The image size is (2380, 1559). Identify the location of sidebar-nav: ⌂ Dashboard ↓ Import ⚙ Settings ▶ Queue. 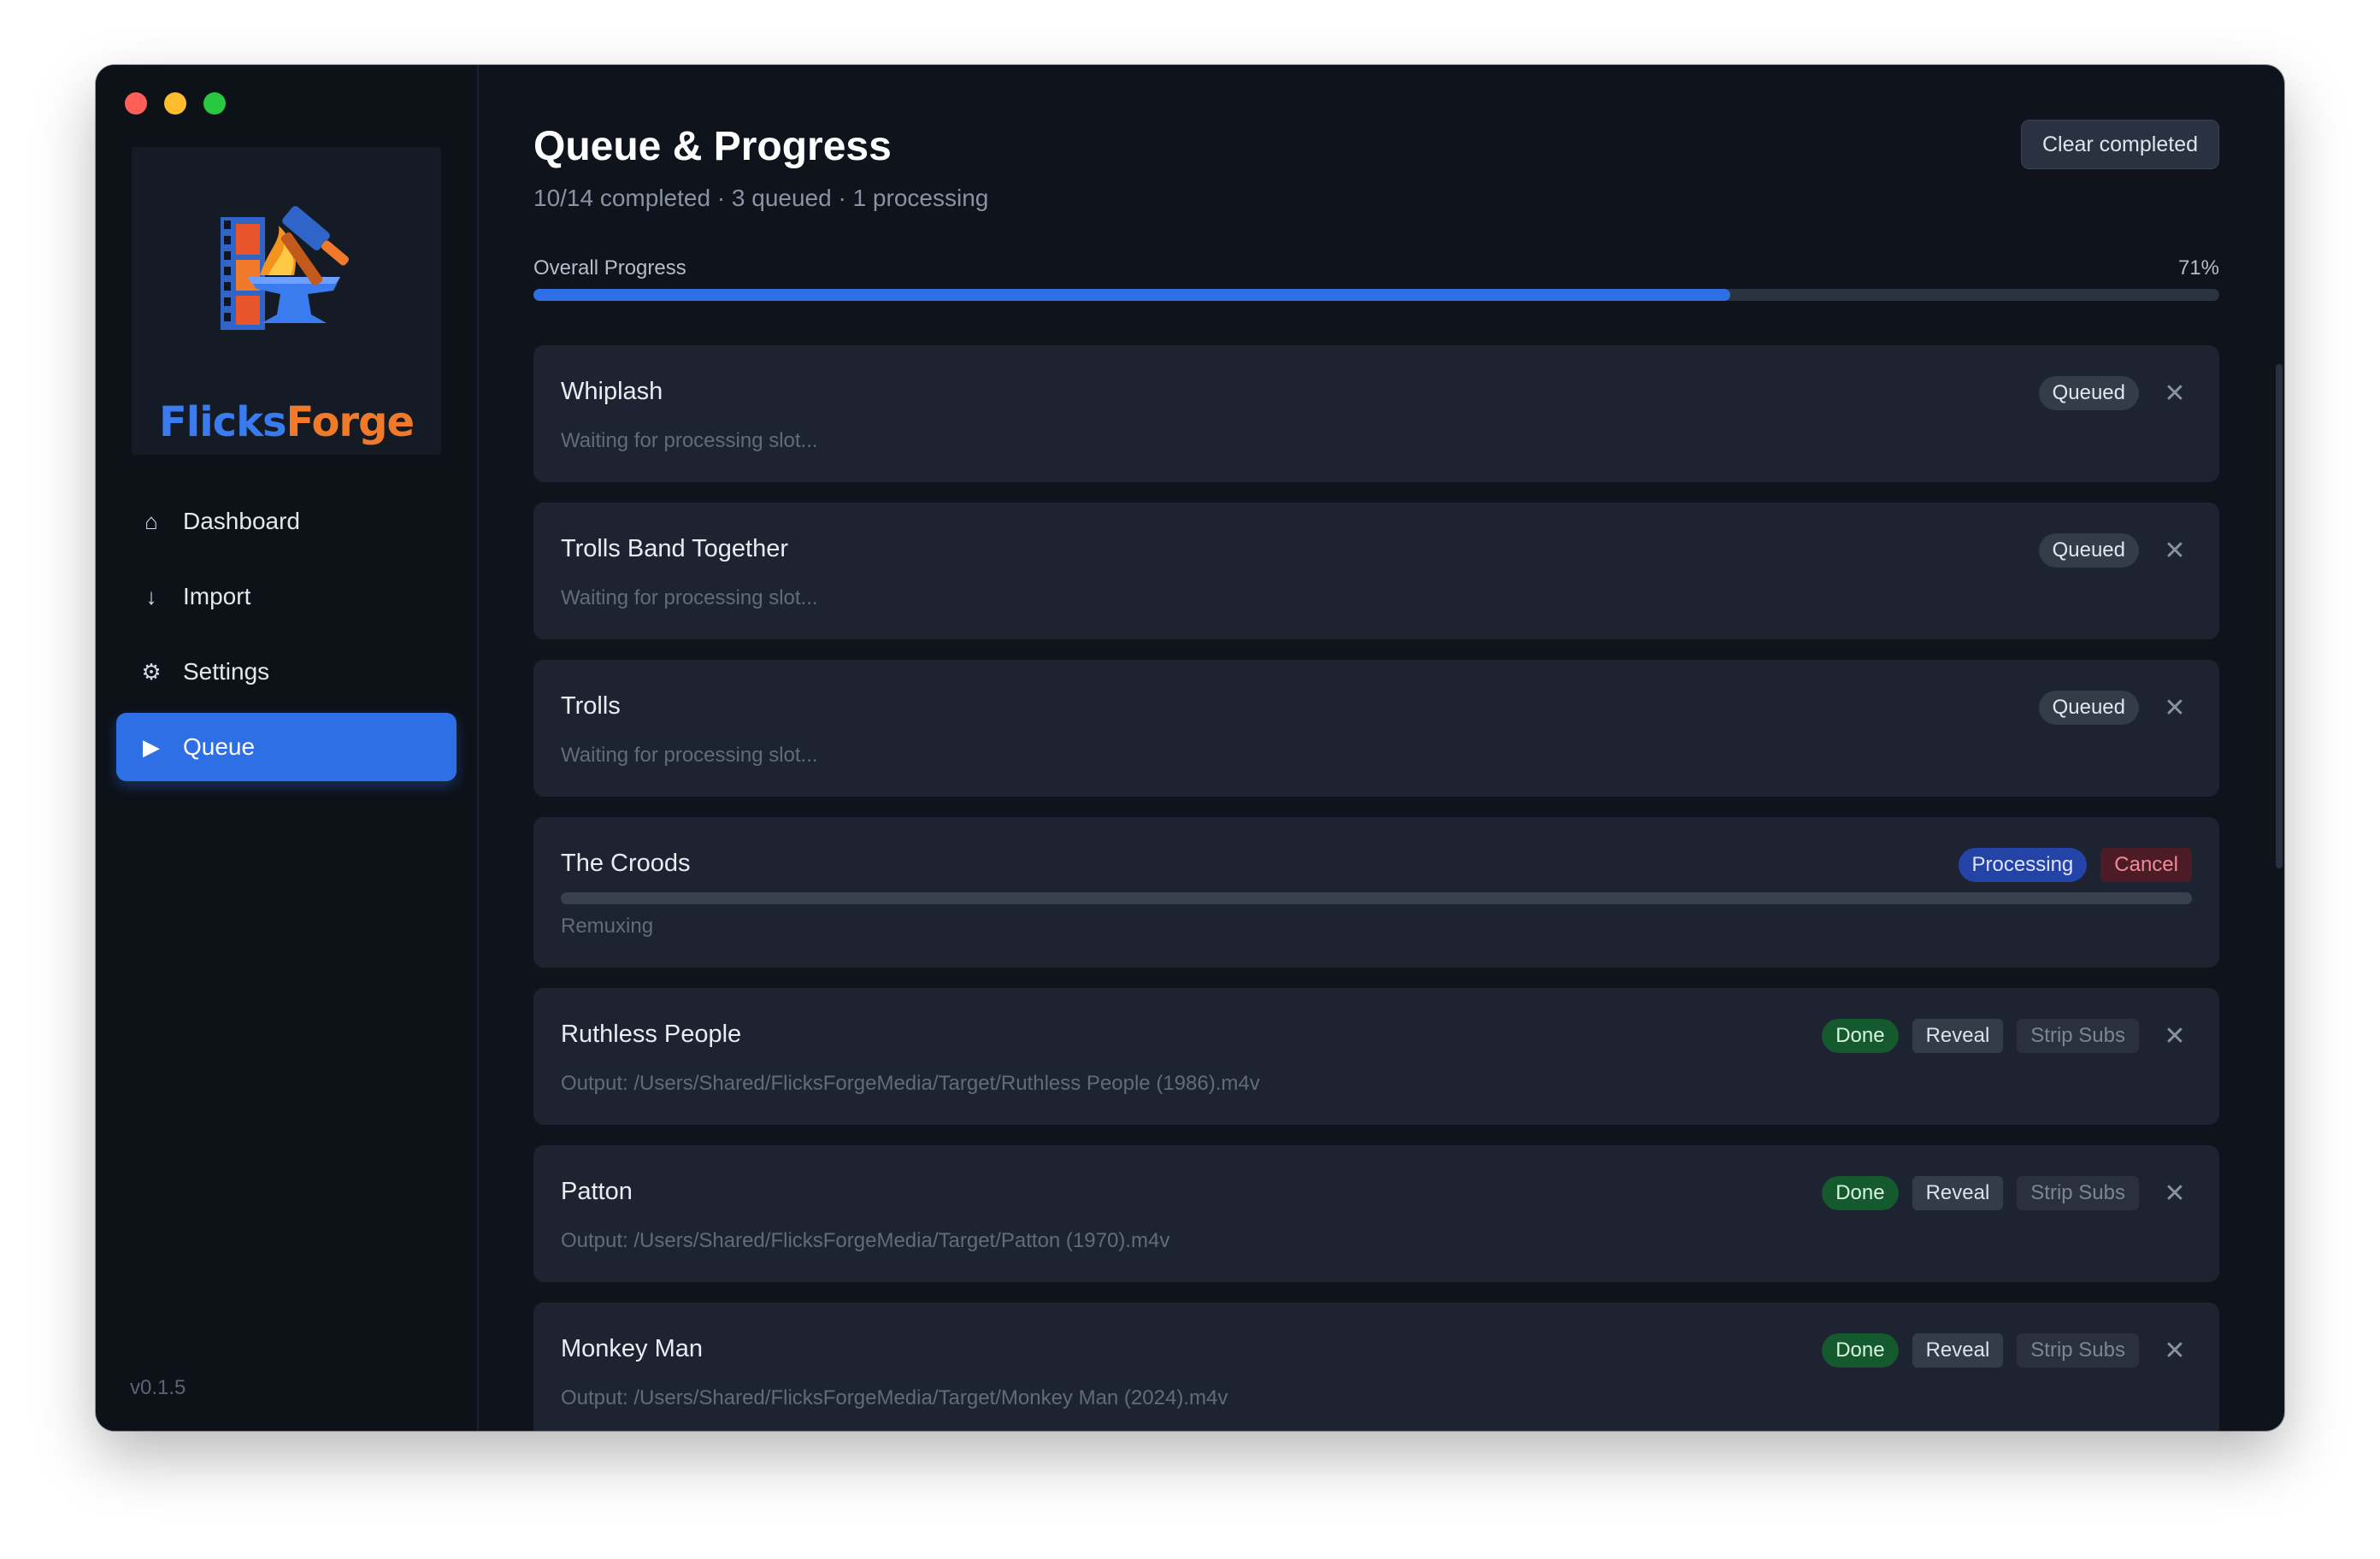
(287, 637).